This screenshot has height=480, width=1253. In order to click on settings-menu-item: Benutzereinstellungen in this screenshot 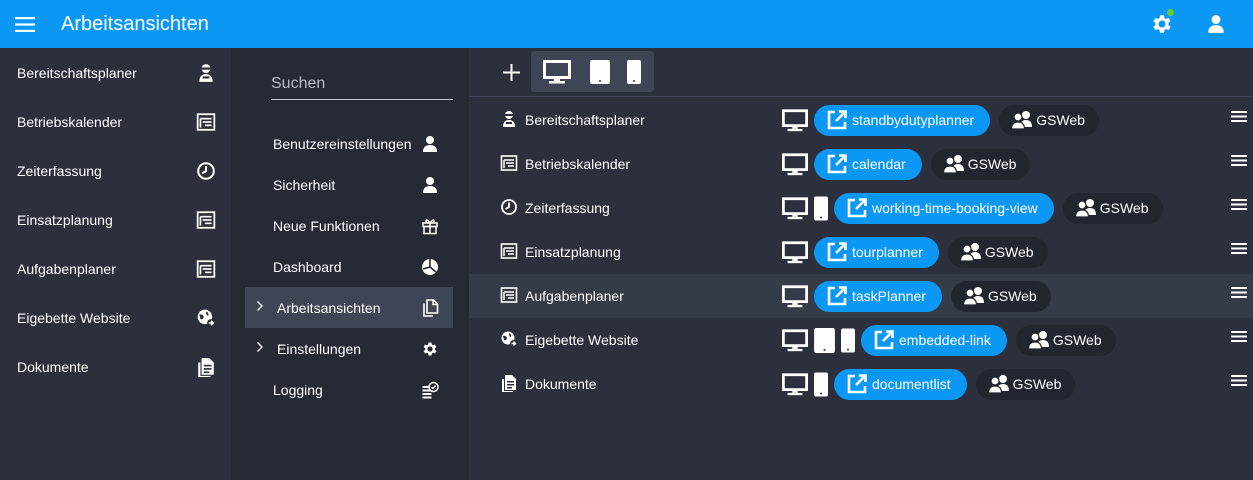, I will do `click(349, 143)`.